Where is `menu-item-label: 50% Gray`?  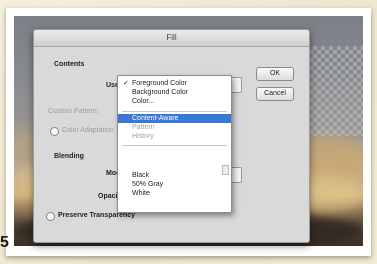 menu-item-label: 50% Gray is located at coordinates (148, 184).